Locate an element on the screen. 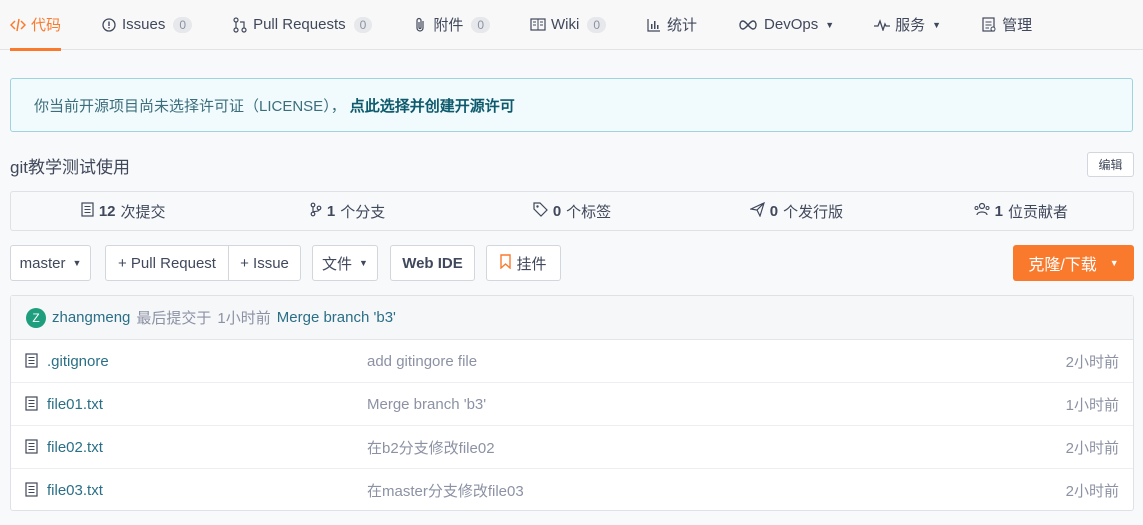 The width and height of the screenshot is (1143, 525). license-notice: 你当前开源项目尚未选择许可证（LICENSE）， 点此选择并创建开源许可 is located at coordinates (571, 105).